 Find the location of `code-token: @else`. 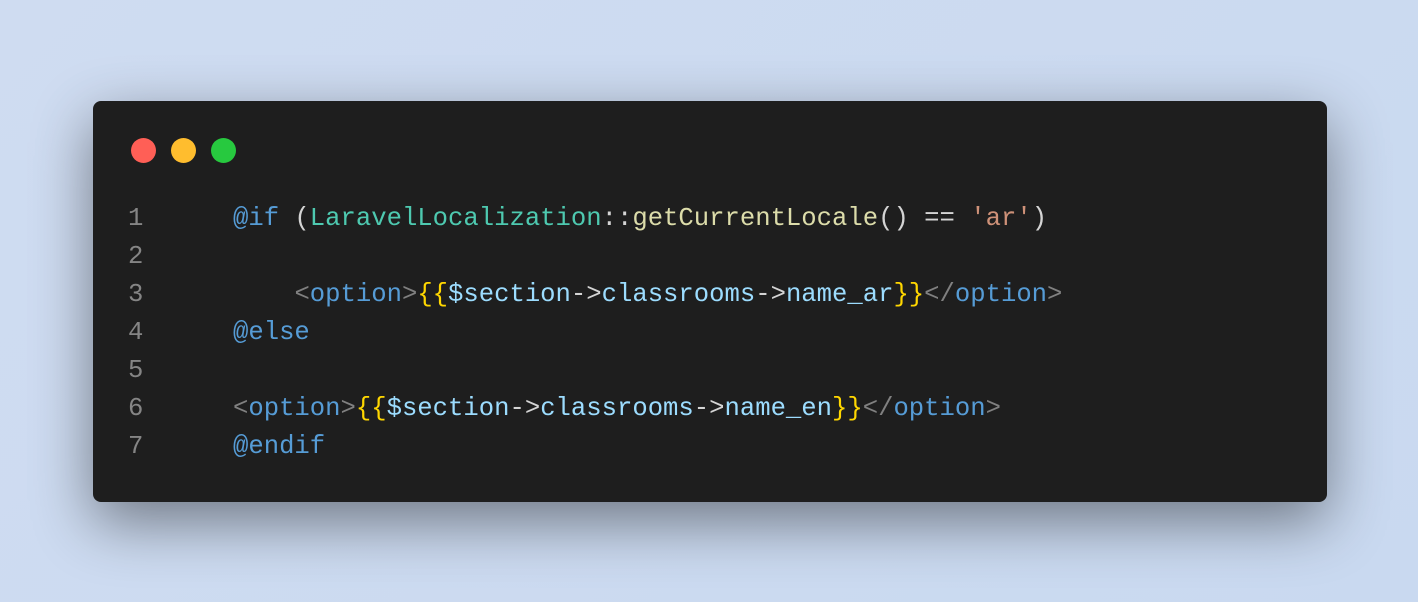

code-token: @else is located at coordinates (271, 332).